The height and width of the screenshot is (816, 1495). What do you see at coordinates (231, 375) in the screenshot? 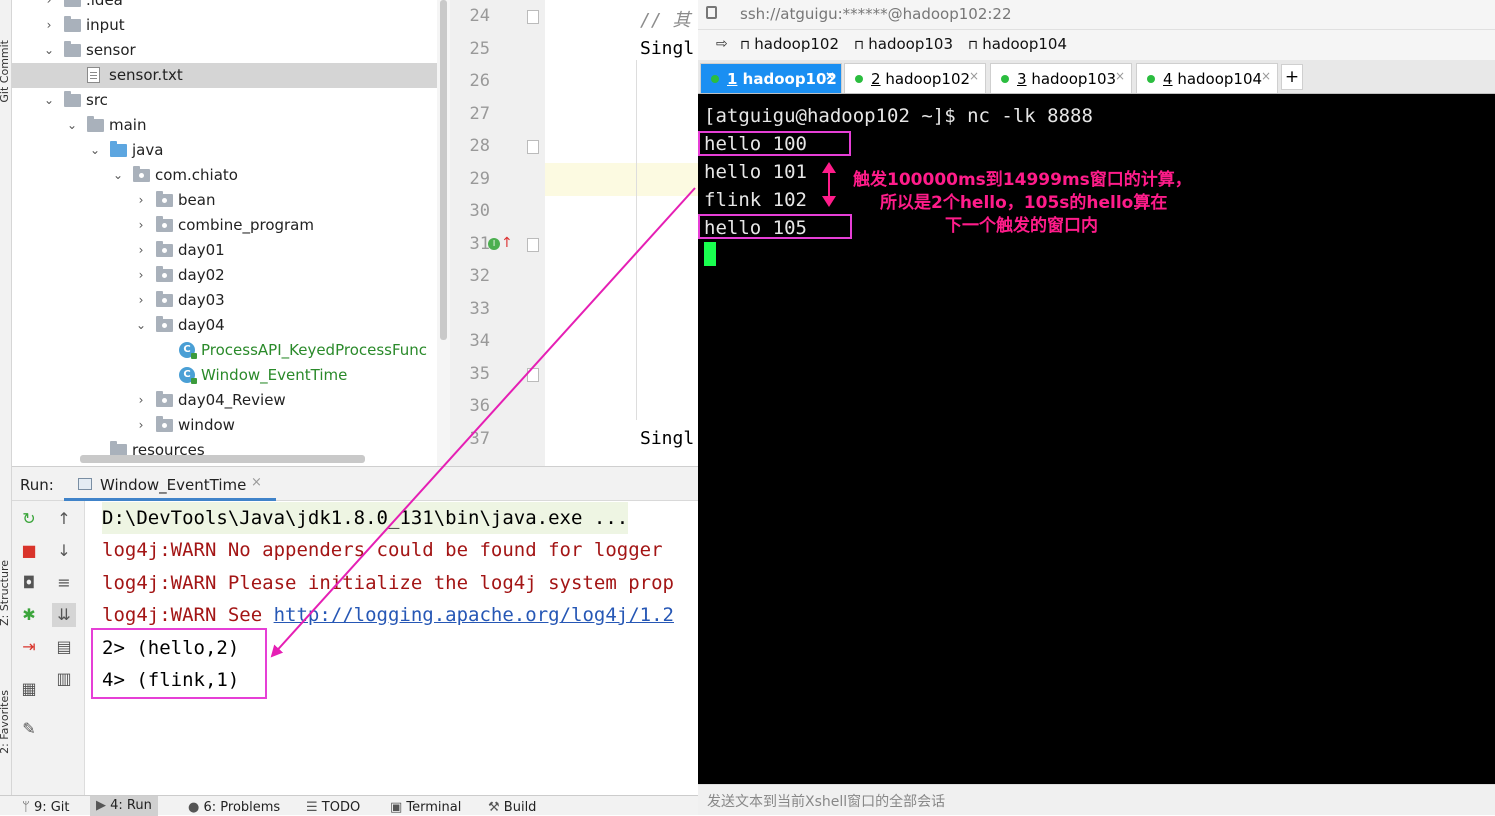
I see `tree-item-window-eventtime: C Window_EventTime` at bounding box center [231, 375].